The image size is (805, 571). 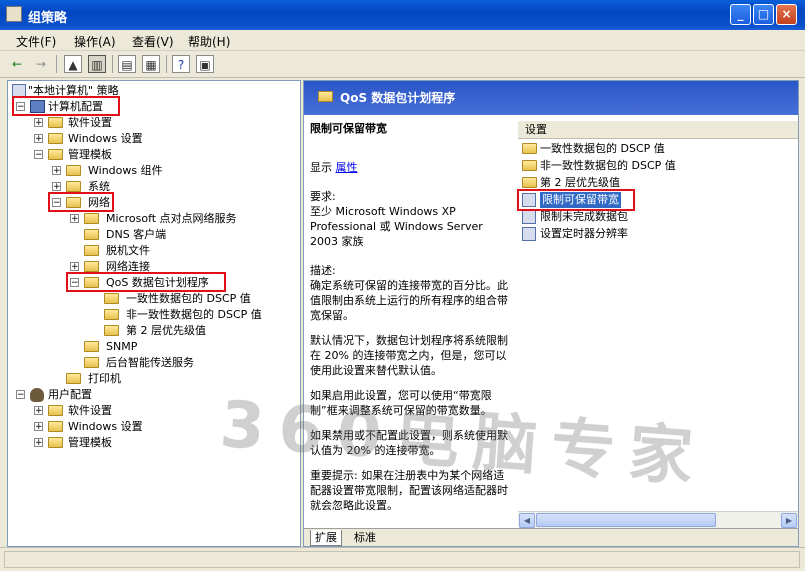 I want to click on properties-icon: ▤, so click(x=127, y=64).